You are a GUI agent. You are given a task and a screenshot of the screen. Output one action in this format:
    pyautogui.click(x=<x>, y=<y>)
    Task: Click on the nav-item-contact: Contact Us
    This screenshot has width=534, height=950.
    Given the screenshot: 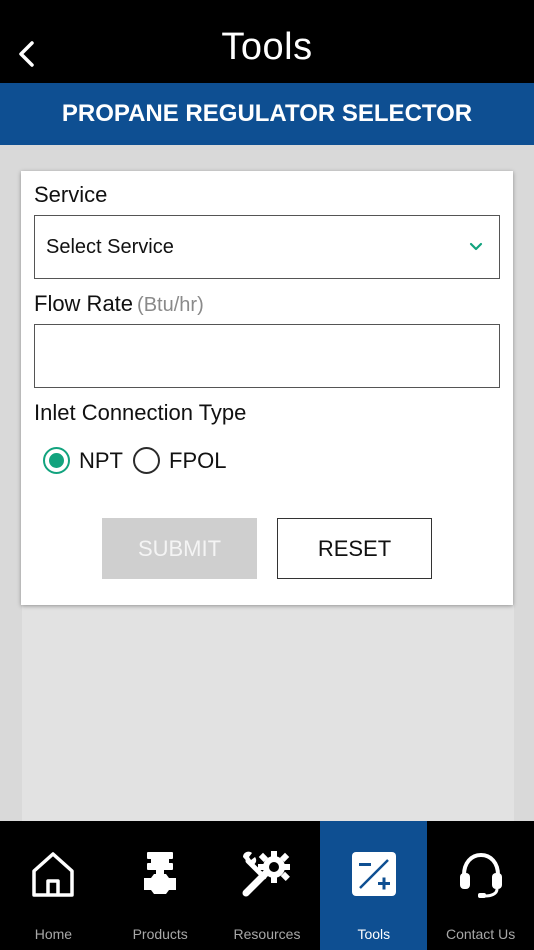 What is the action you would take?
    pyautogui.click(x=480, y=885)
    